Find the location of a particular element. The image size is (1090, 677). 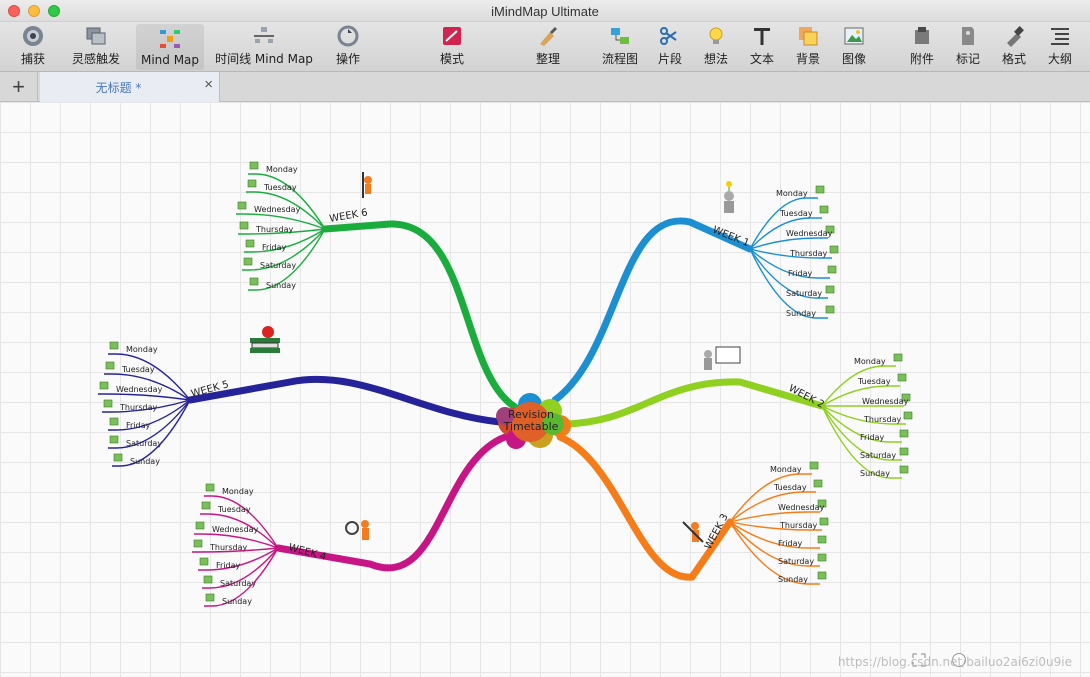

window-title: iMindMap Ultimate is located at coordinates (545, 11).